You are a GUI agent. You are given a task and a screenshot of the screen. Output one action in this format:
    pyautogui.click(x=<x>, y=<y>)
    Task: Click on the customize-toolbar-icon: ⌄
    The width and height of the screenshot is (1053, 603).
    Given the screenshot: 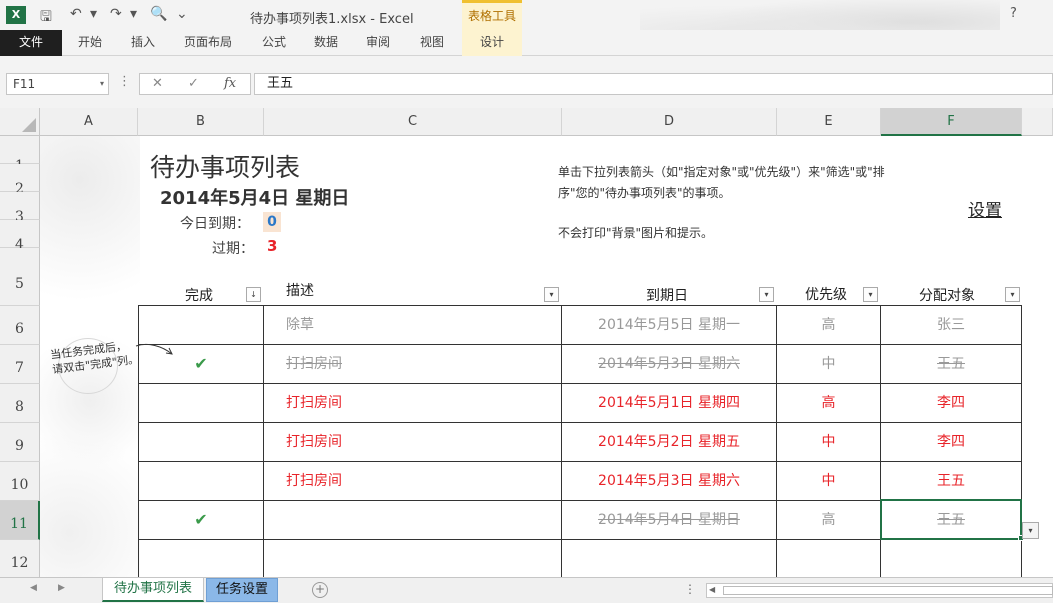 What is the action you would take?
    pyautogui.click(x=182, y=14)
    